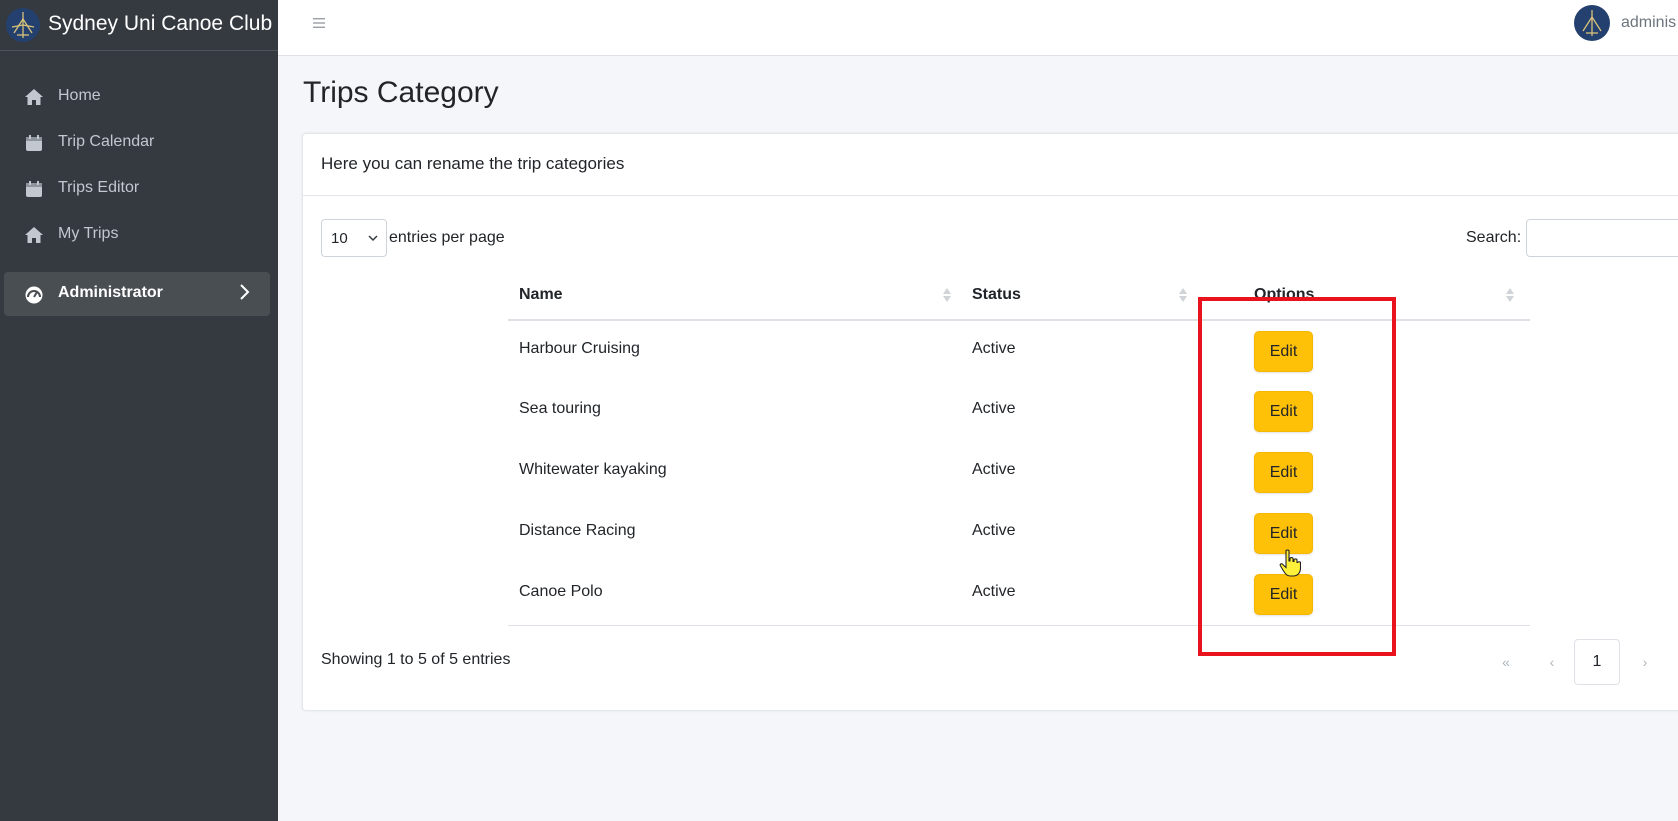 The width and height of the screenshot is (1678, 821). What do you see at coordinates (593, 469) in the screenshot?
I see `row-name: Whitewater kayaking` at bounding box center [593, 469].